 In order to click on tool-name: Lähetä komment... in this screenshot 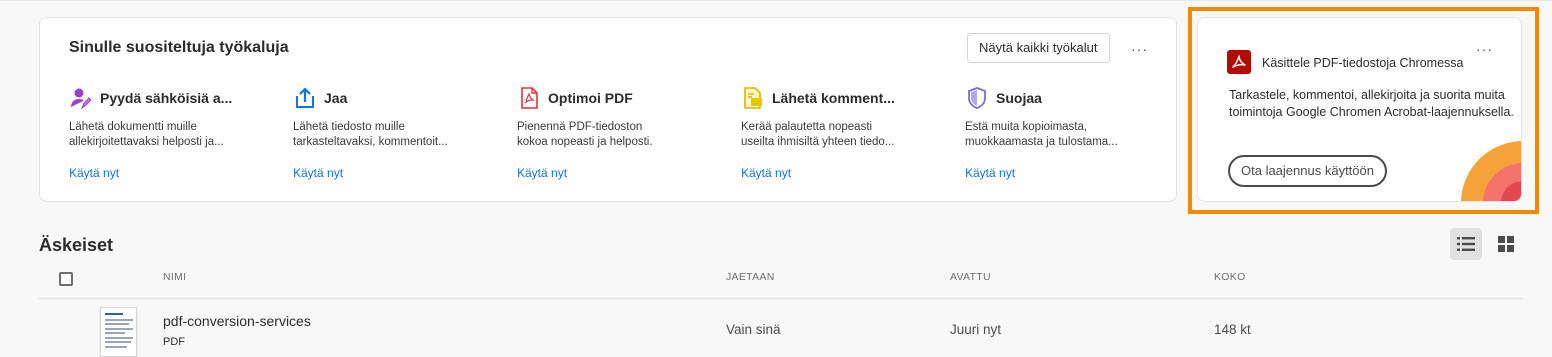, I will do `click(833, 98)`.